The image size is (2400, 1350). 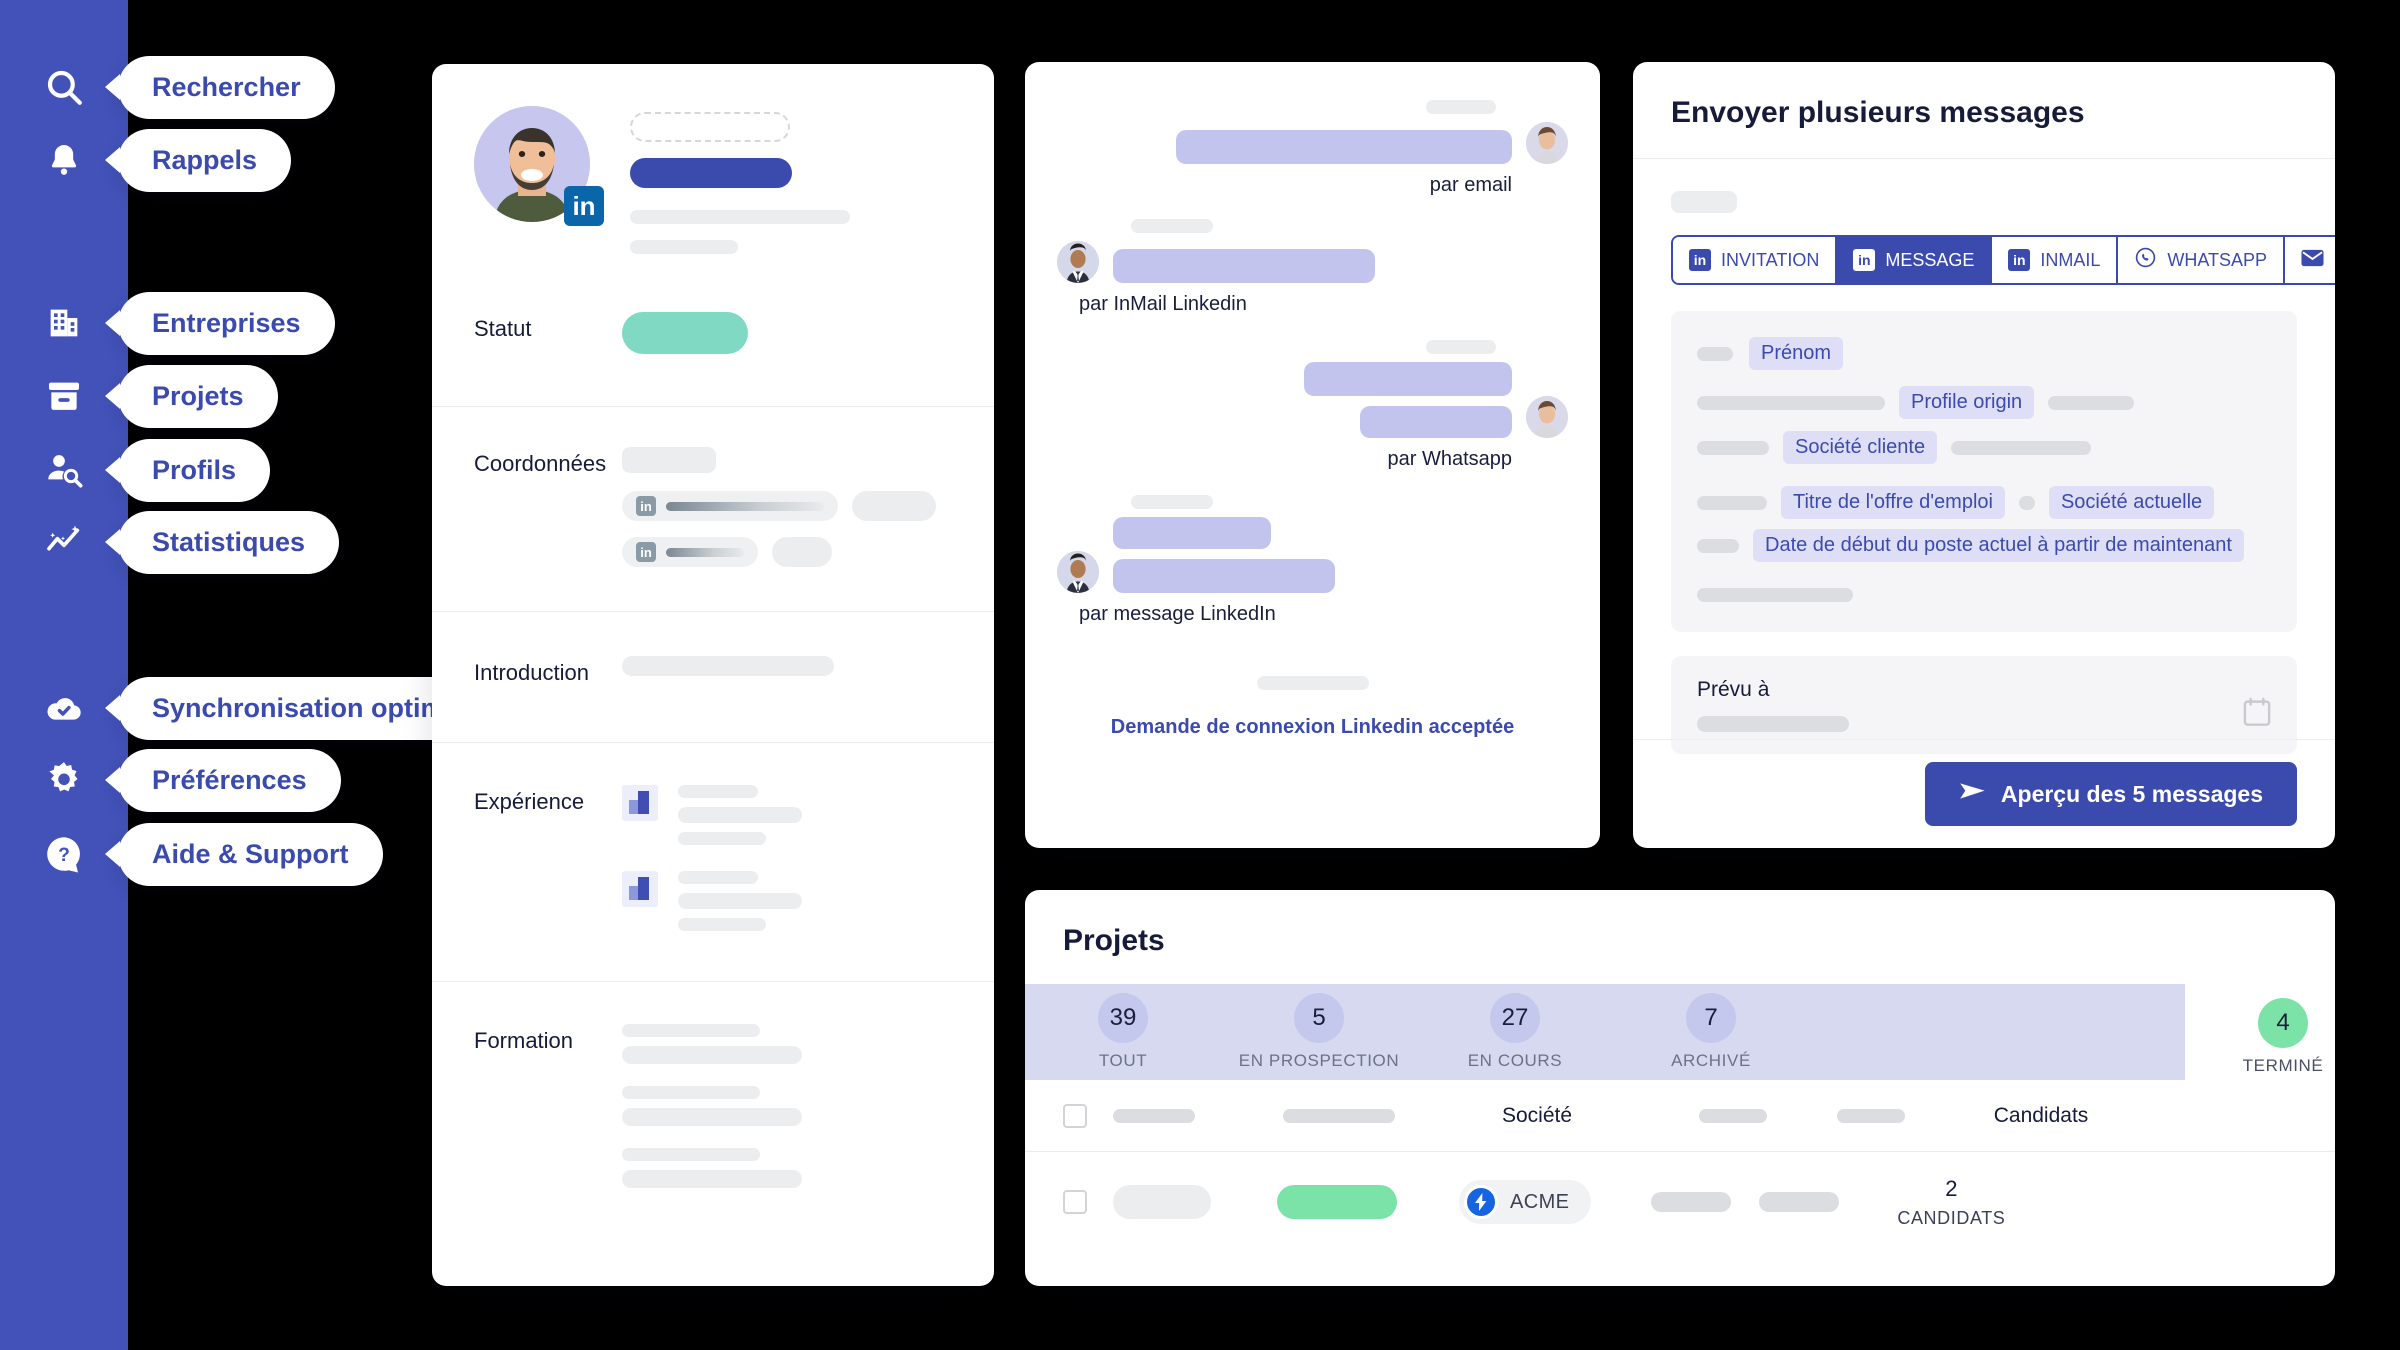 What do you see at coordinates (2260, 1037) in the screenshot?
I see `projects-tab-termine: 4 TERMINÉ` at bounding box center [2260, 1037].